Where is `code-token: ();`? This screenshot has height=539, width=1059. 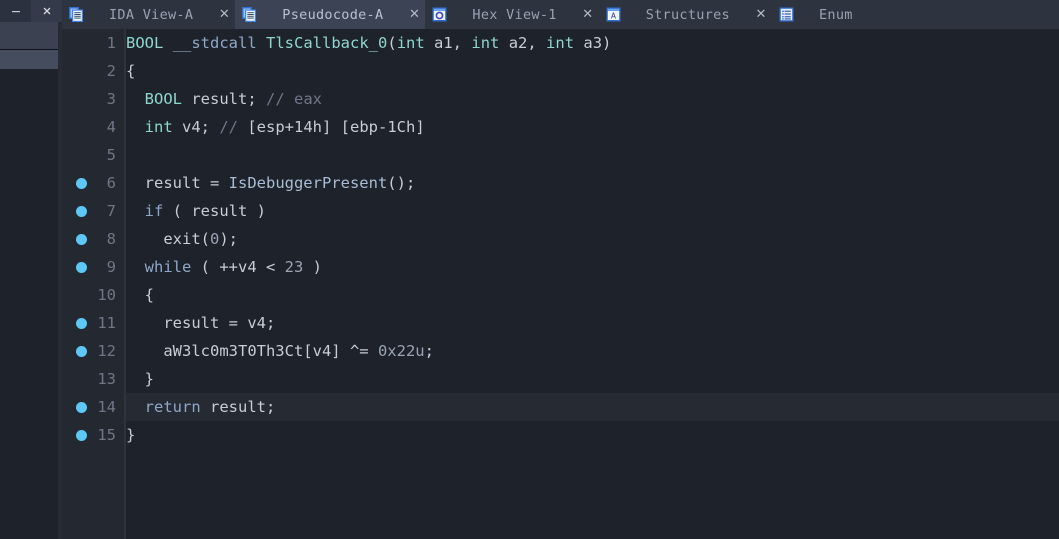 code-token: (); is located at coordinates (401, 183).